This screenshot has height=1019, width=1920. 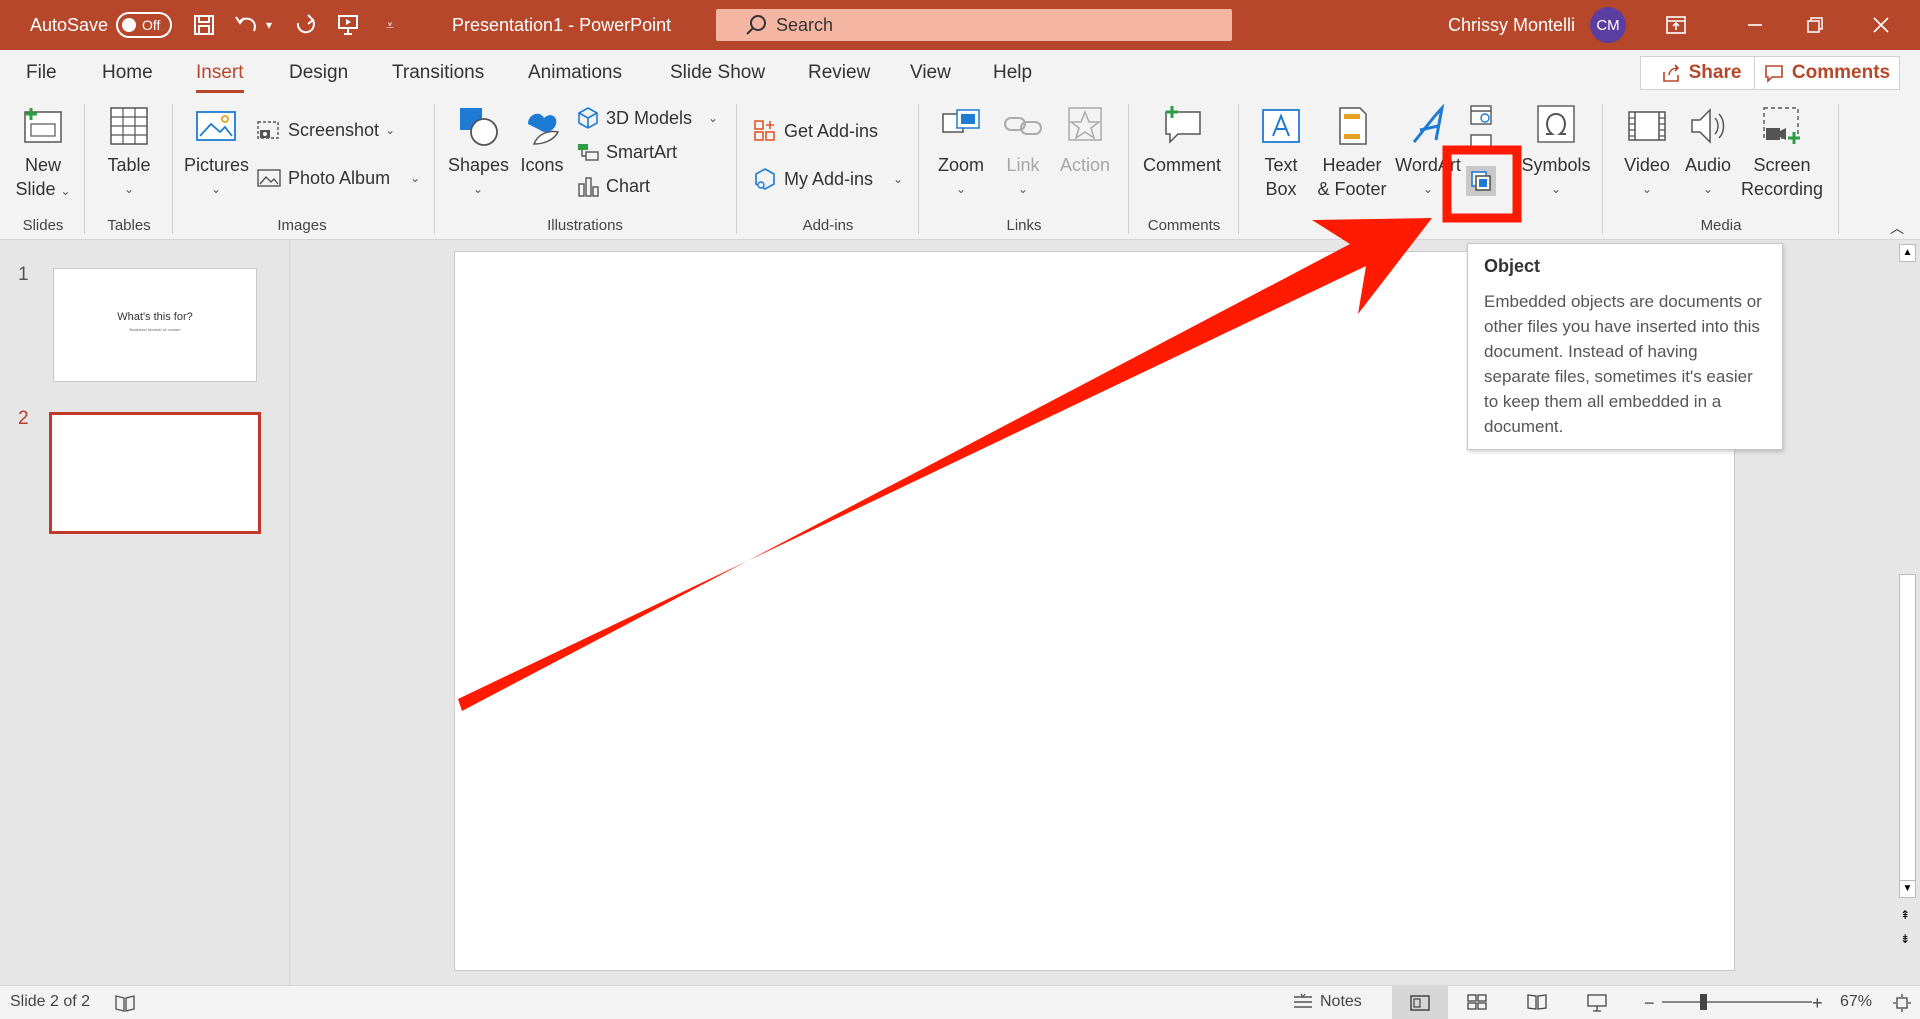 I want to click on my-addins-button: My Add-ins ⌄, so click(x=827, y=179).